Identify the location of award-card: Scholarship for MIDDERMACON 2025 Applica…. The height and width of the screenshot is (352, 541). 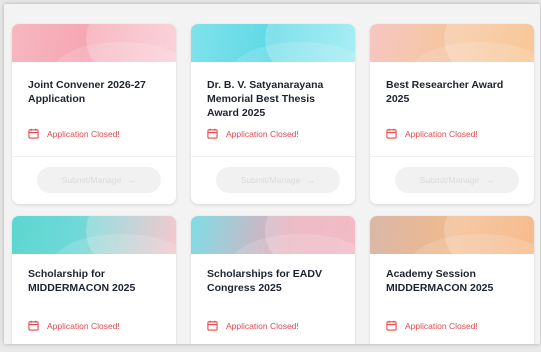
(94, 280).